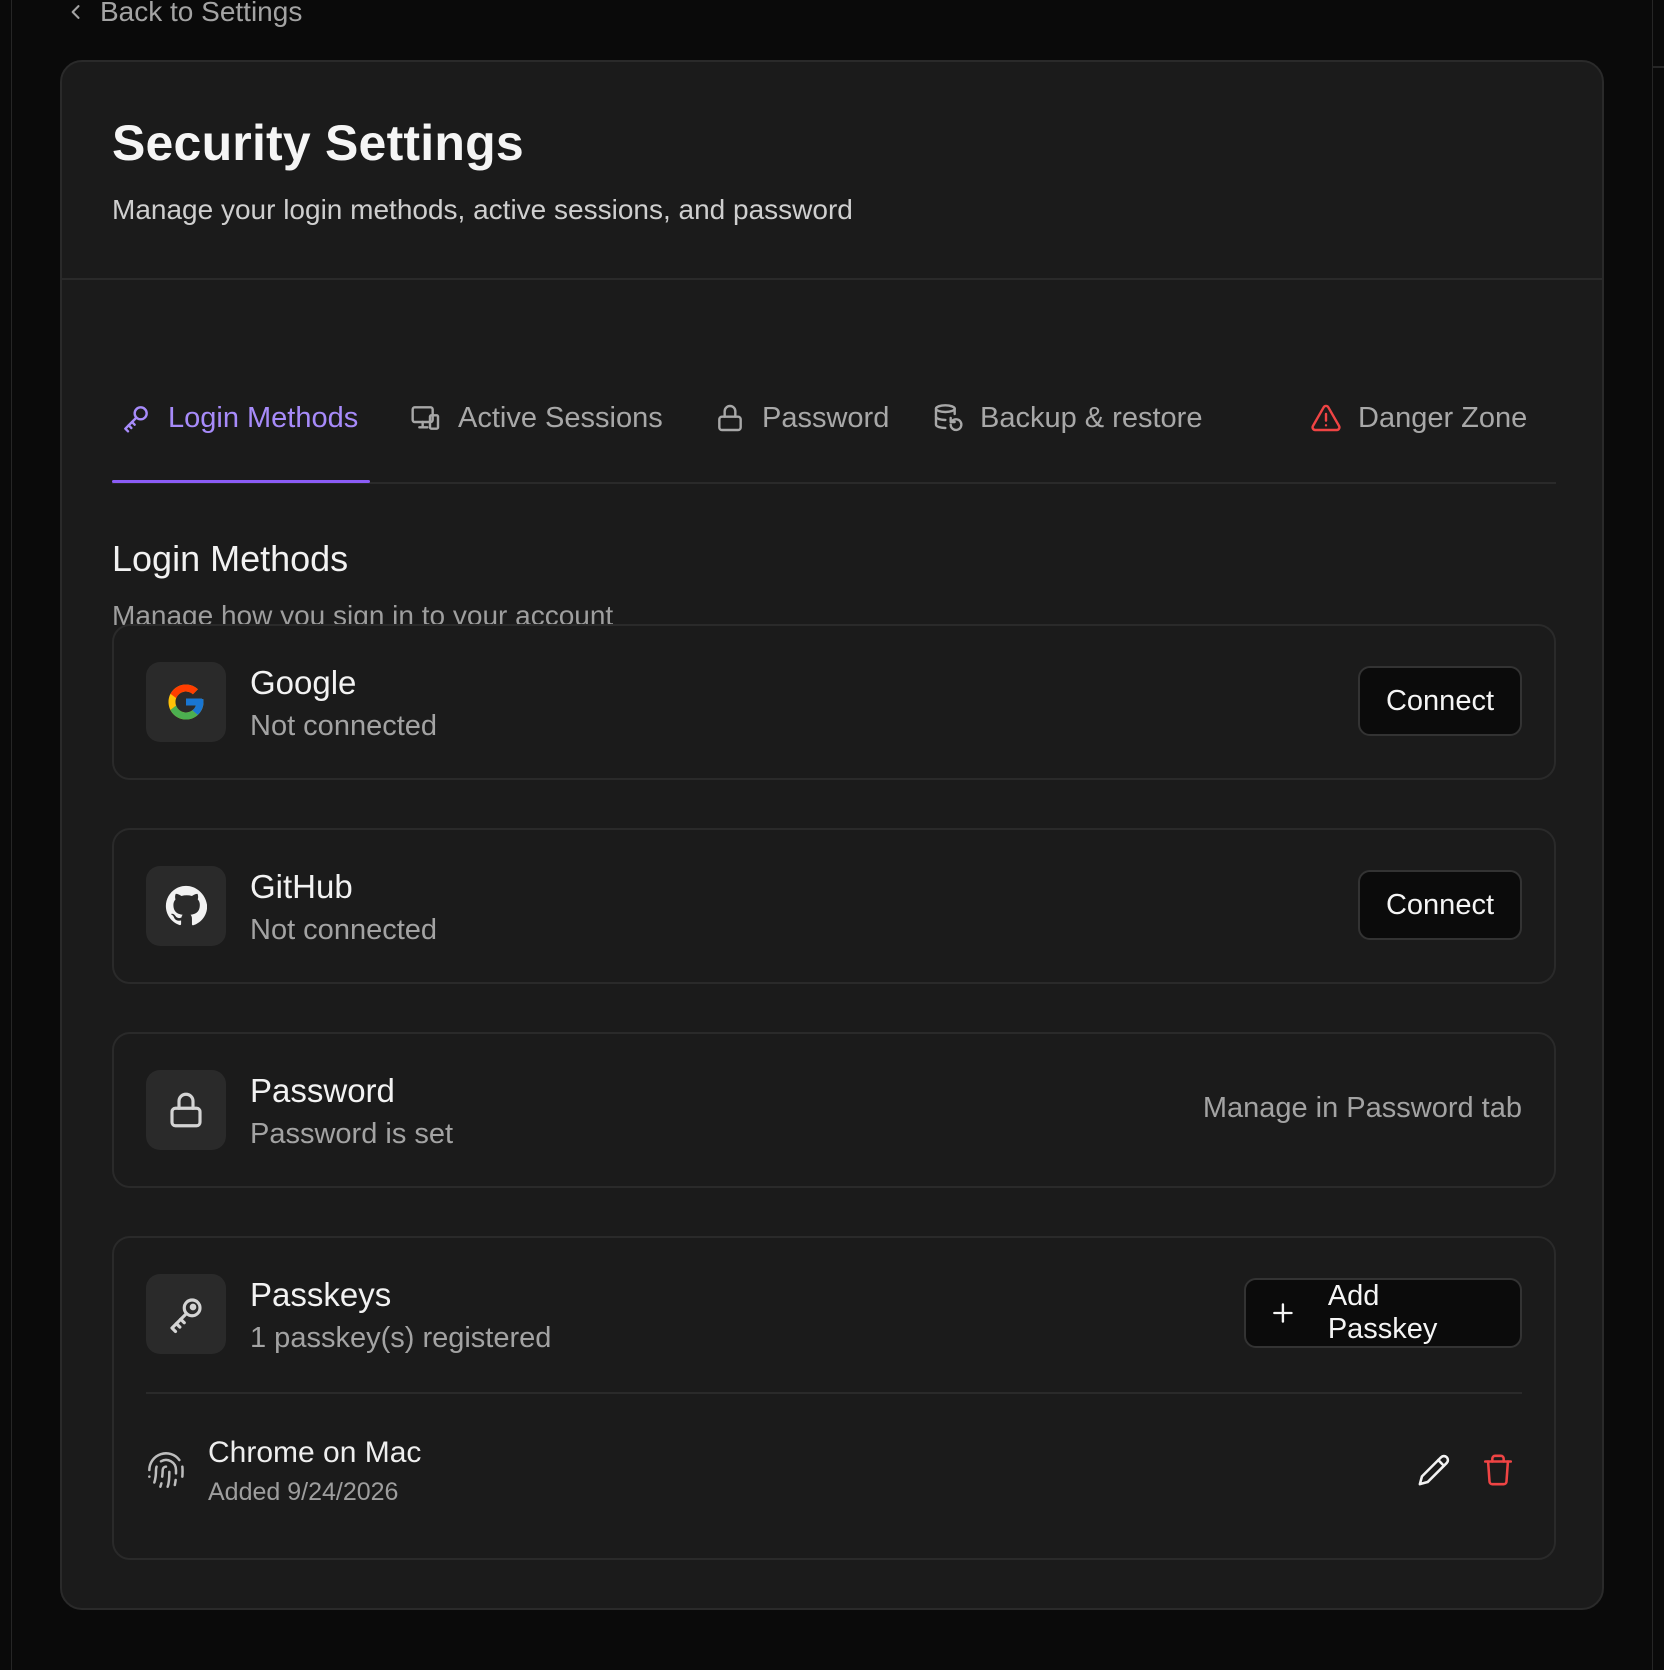  What do you see at coordinates (186, 906) in the screenshot?
I see `github-icon` at bounding box center [186, 906].